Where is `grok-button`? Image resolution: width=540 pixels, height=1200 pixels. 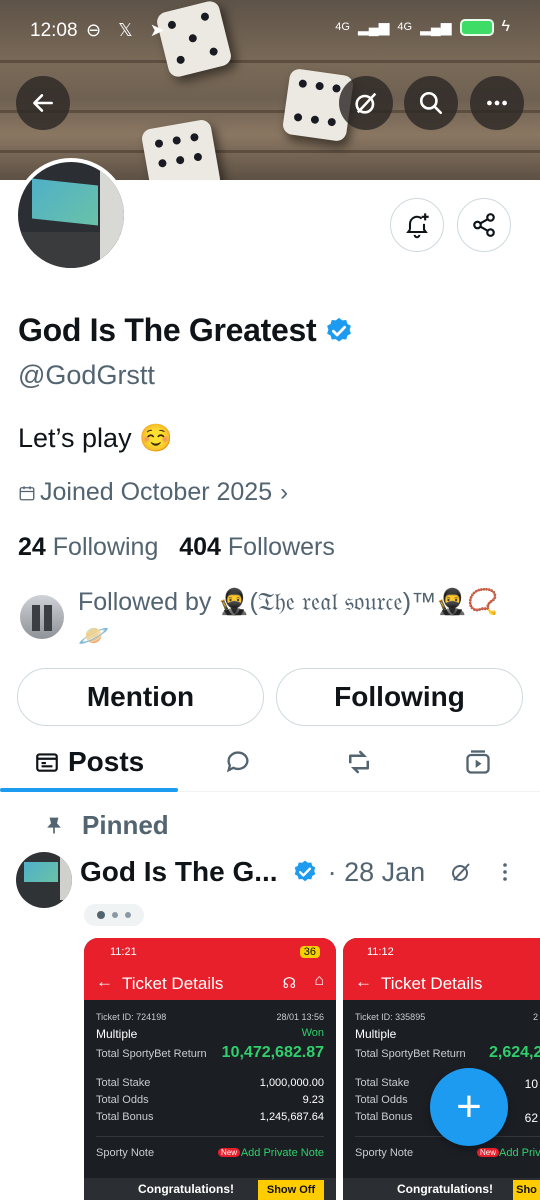
grok-button is located at coordinates (366, 103).